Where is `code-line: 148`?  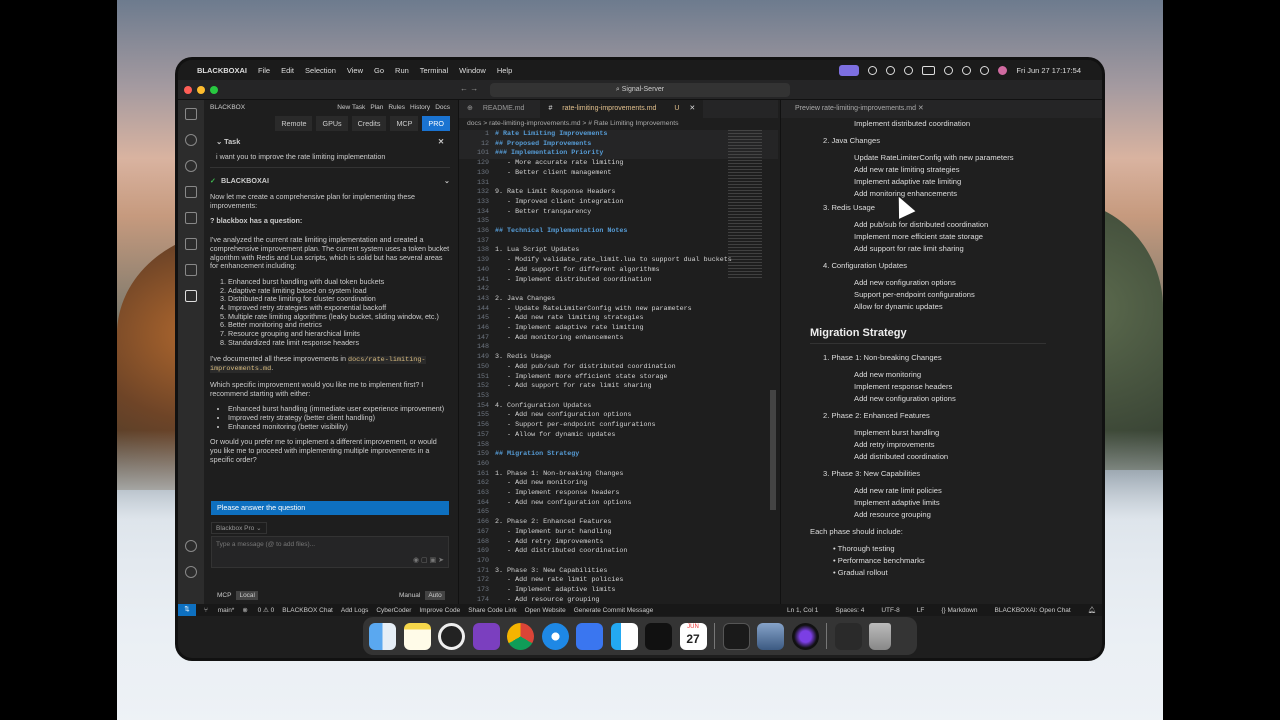 code-line: 148 is located at coordinates (618, 348).